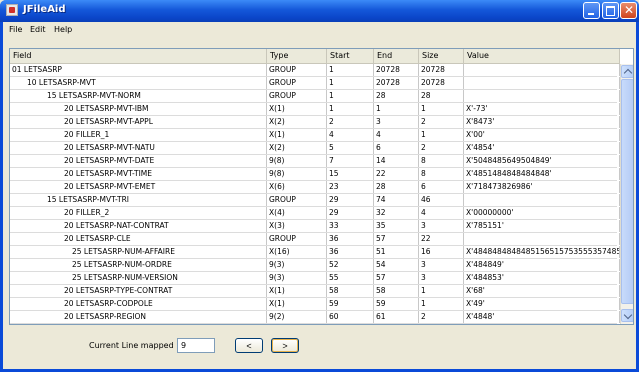 The image size is (639, 372). What do you see at coordinates (441, 96) in the screenshot?
I see `cell-size: 28` at bounding box center [441, 96].